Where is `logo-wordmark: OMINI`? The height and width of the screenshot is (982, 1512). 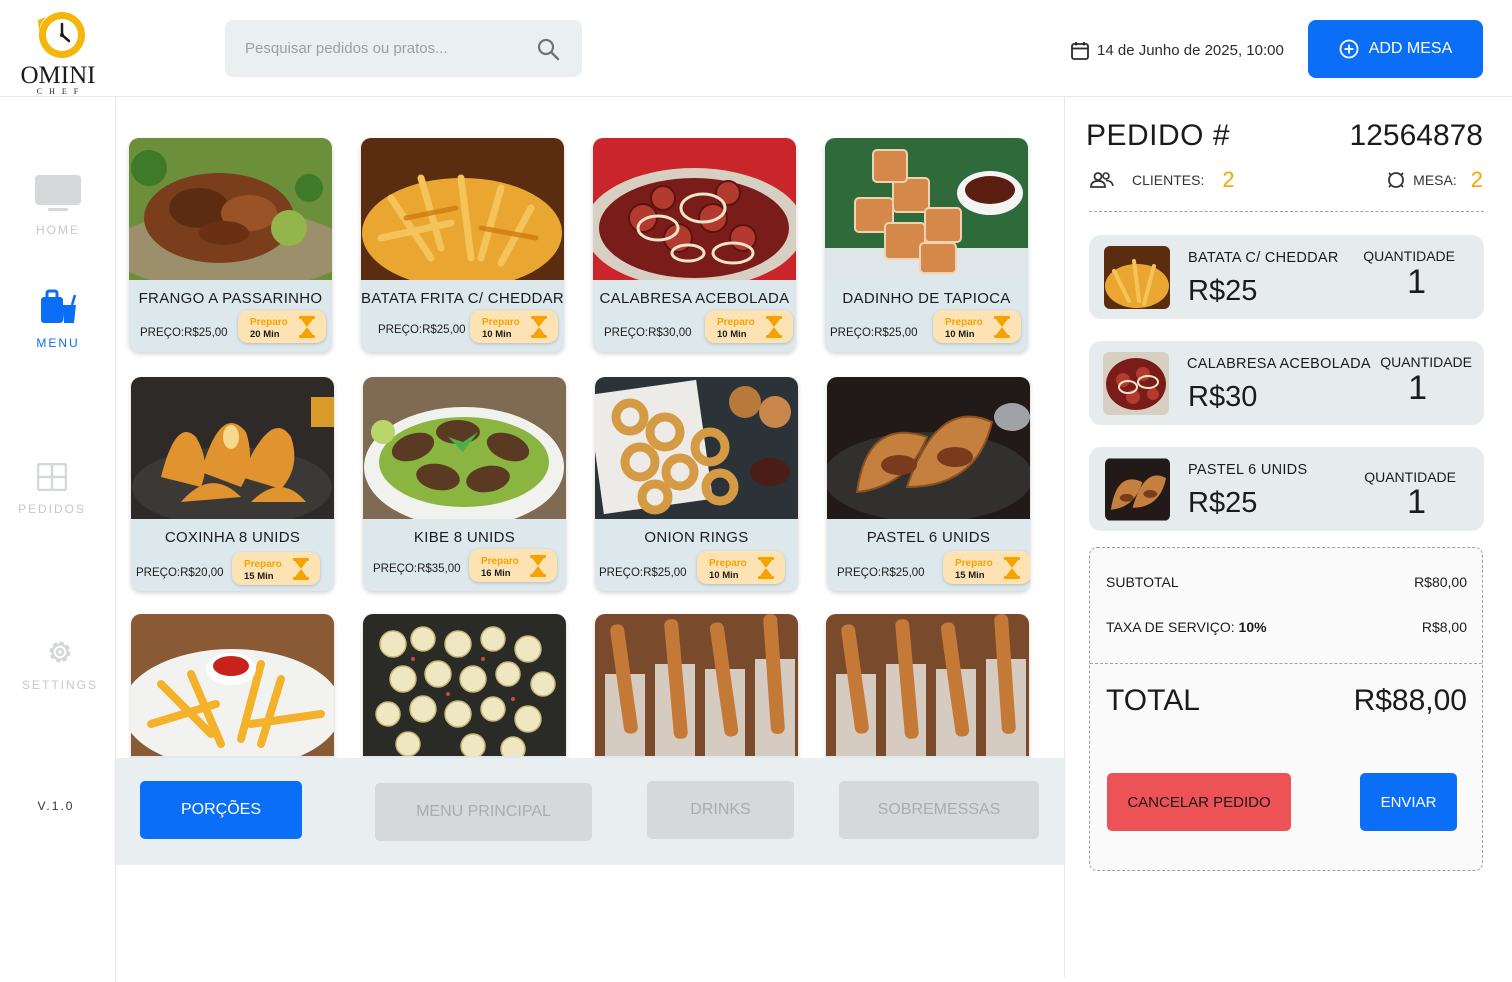 logo-wordmark: OMINI is located at coordinates (58, 75).